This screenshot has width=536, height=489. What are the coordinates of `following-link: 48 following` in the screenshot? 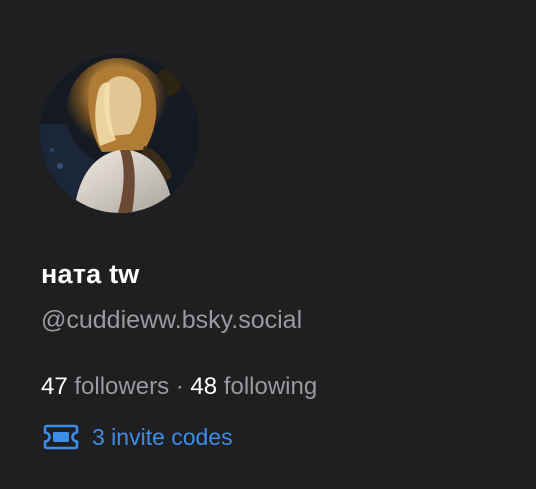 It's located at (253, 386).